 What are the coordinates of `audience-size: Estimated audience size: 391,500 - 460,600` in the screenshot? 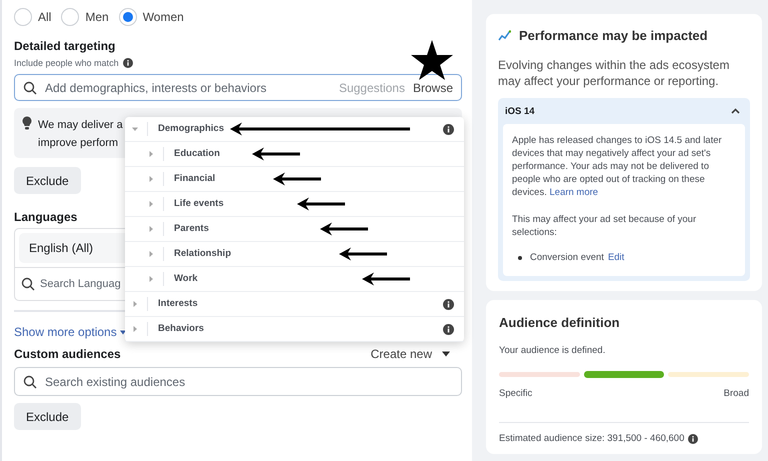 It's located at (591, 438).